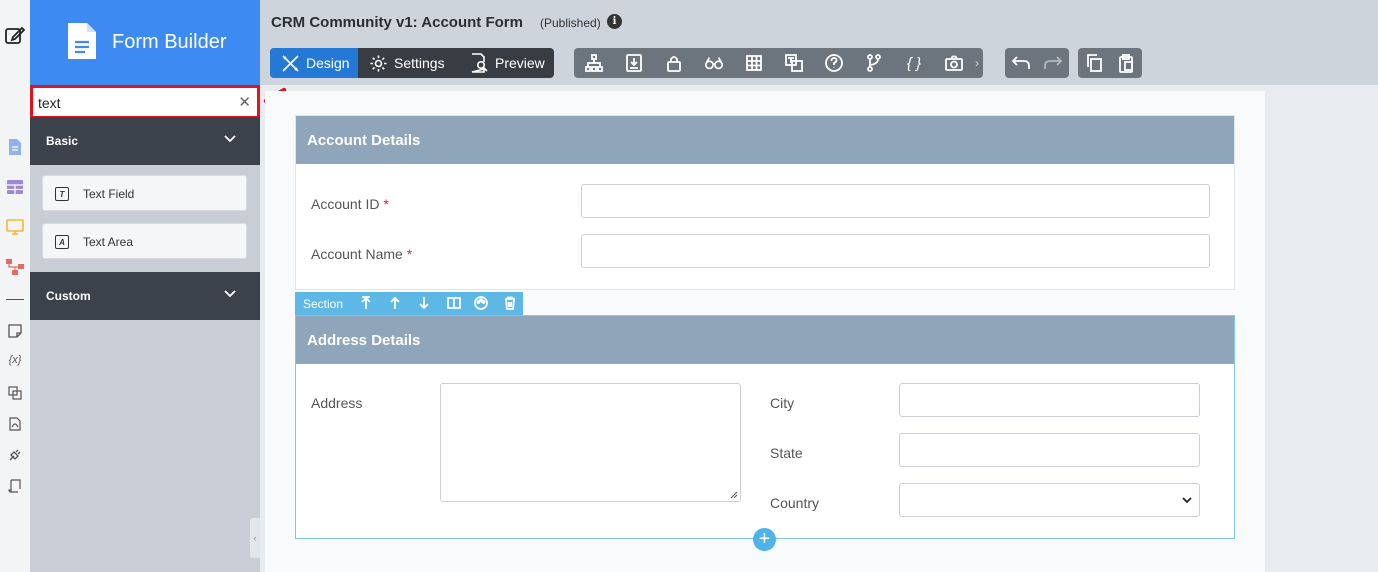 The image size is (1378, 572). Describe the element at coordinates (290, 63) in the screenshot. I see `design-icon` at that location.